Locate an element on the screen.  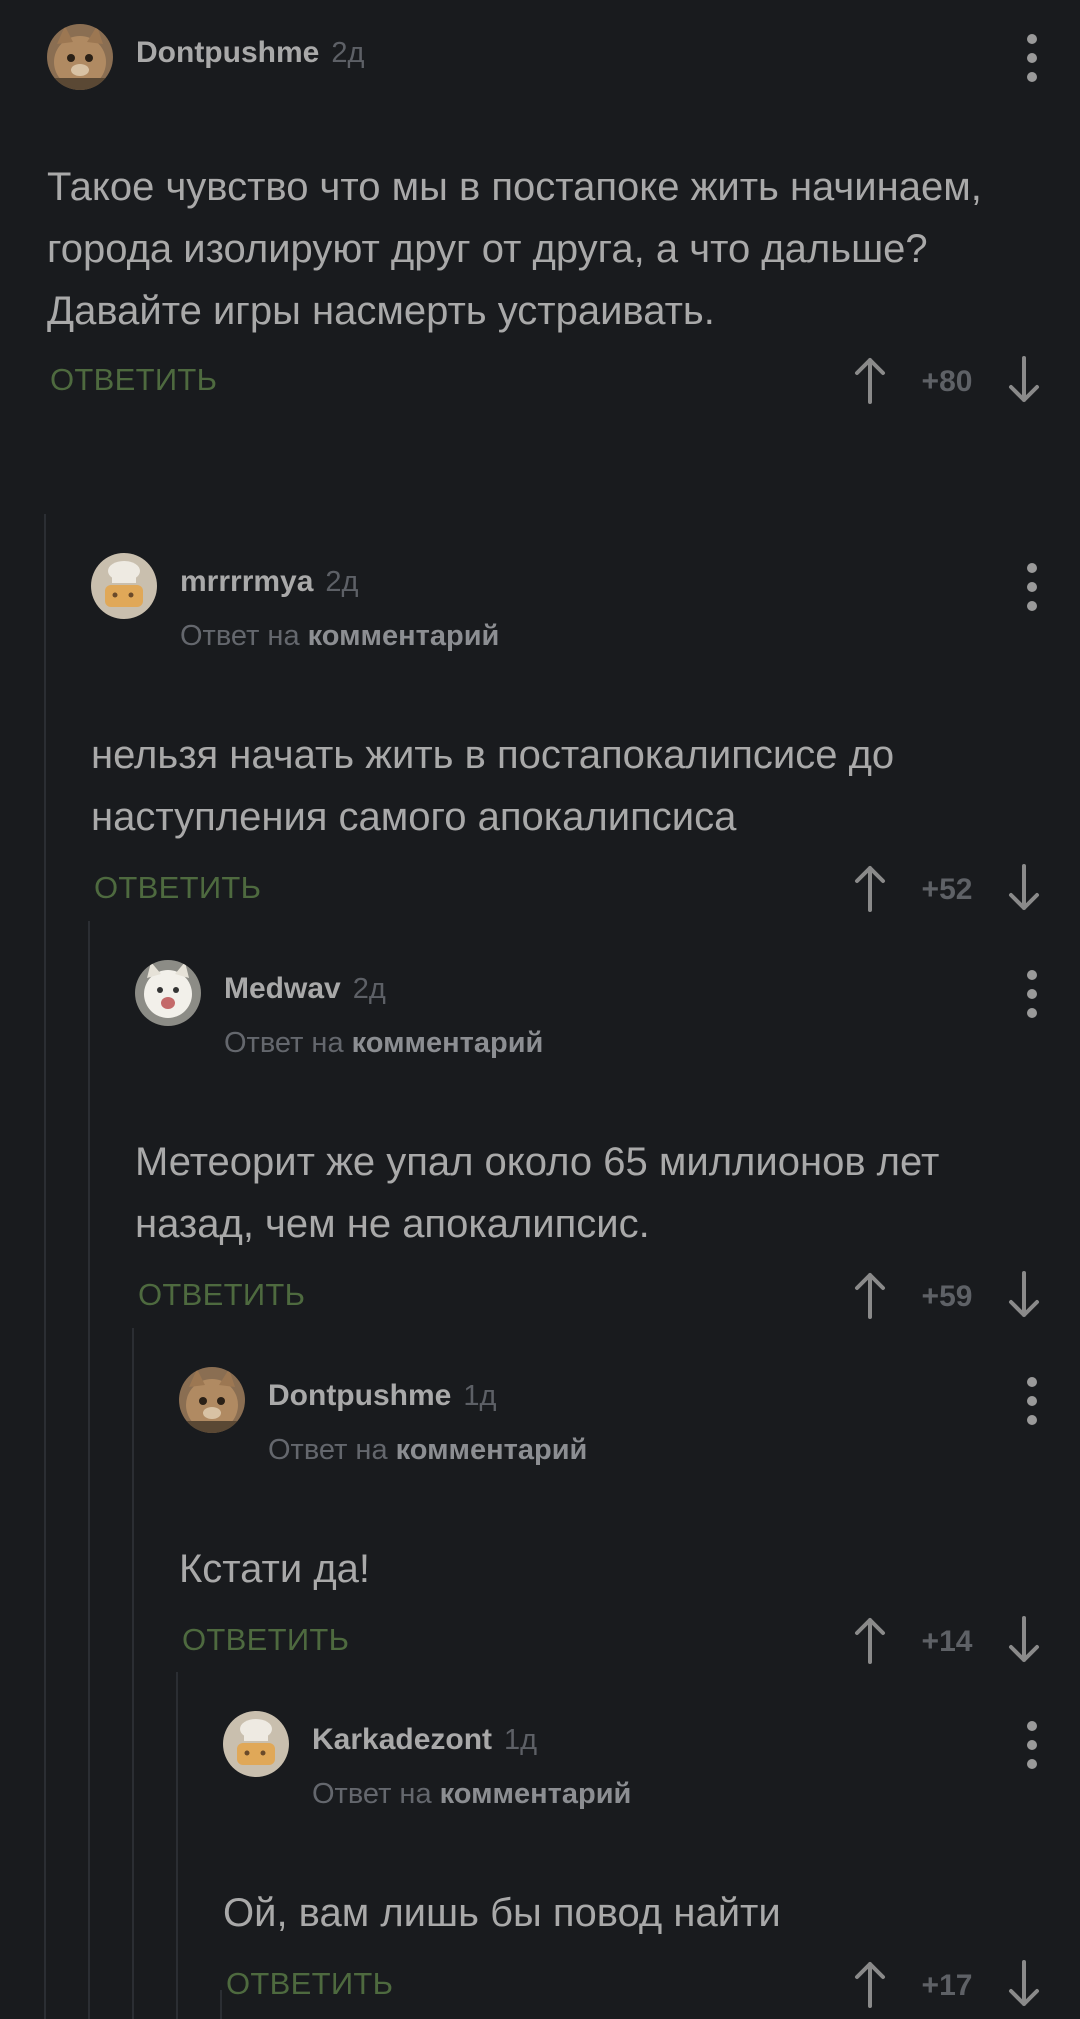
comment-header: Dontpushme 1д Ответ на комментарий is located at coordinates (629, 1416).